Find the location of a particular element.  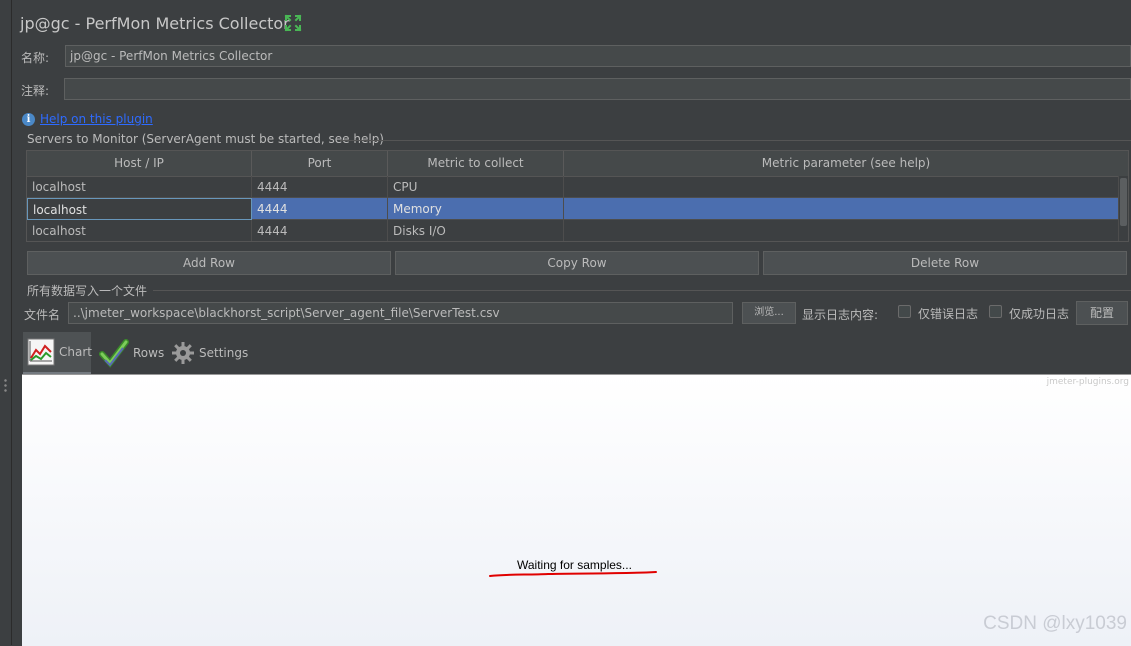

scrollbar-thumb is located at coordinates (1123, 202).